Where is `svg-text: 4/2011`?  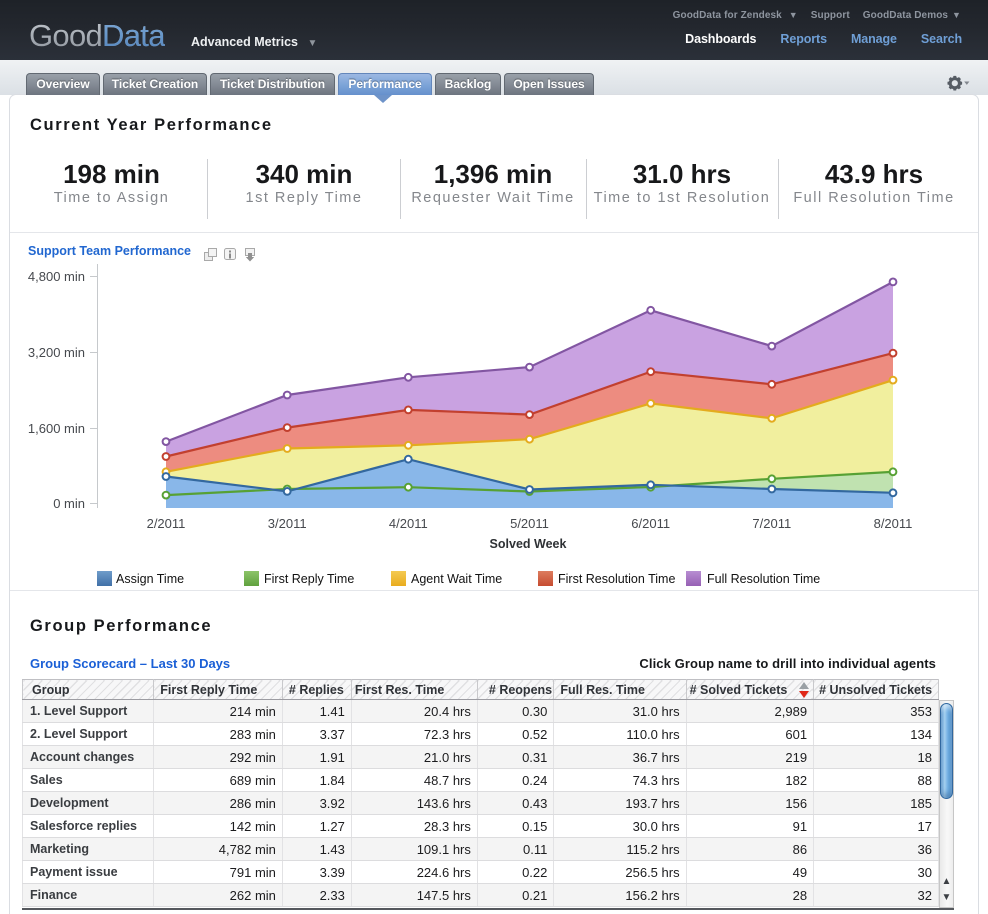
svg-text: 4/2011 is located at coordinates (408, 523).